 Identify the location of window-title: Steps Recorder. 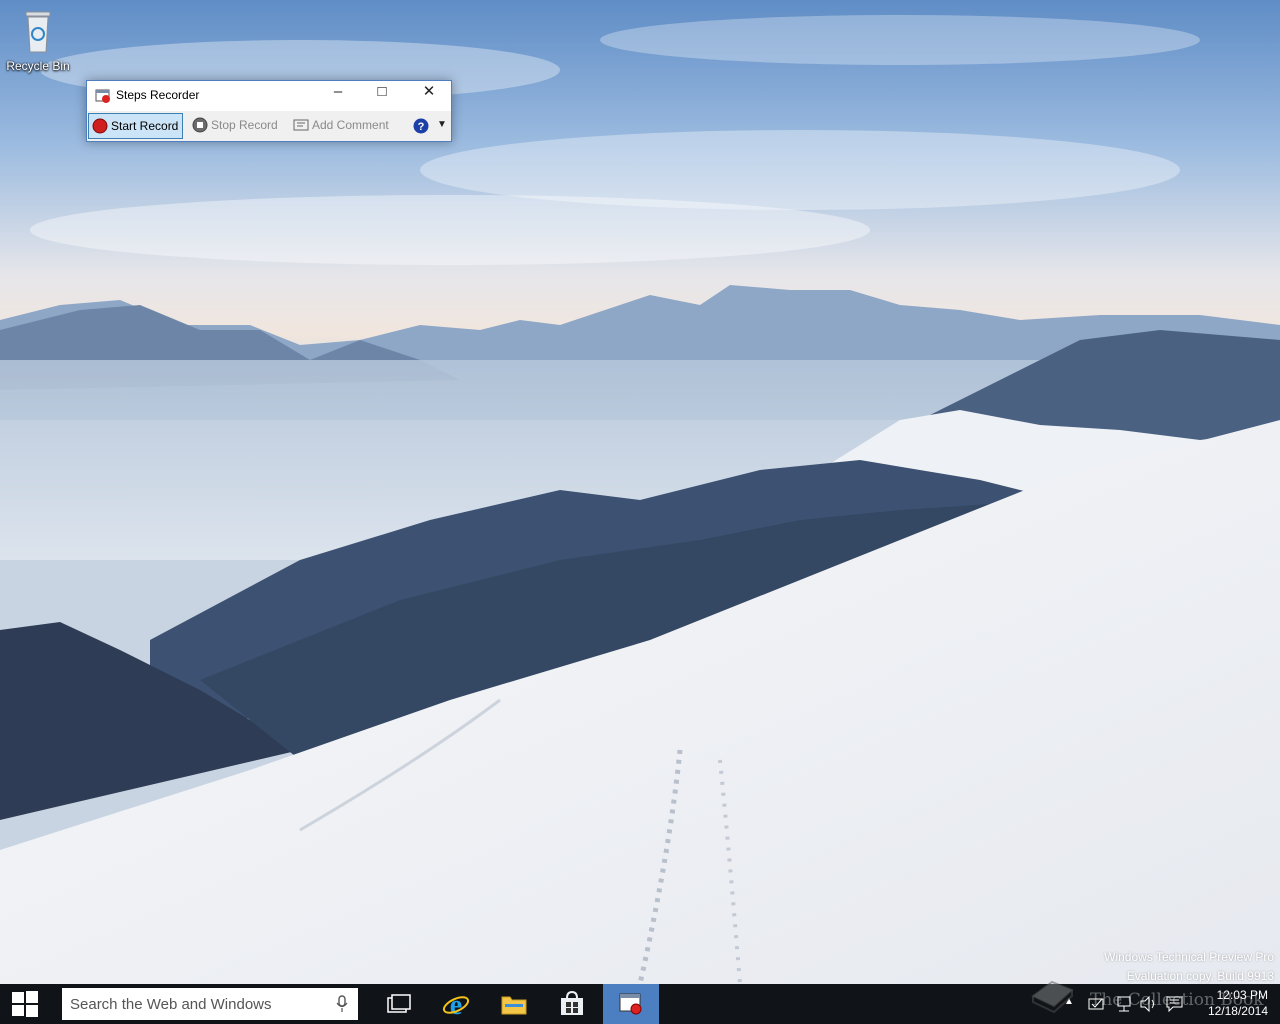
(158, 95).